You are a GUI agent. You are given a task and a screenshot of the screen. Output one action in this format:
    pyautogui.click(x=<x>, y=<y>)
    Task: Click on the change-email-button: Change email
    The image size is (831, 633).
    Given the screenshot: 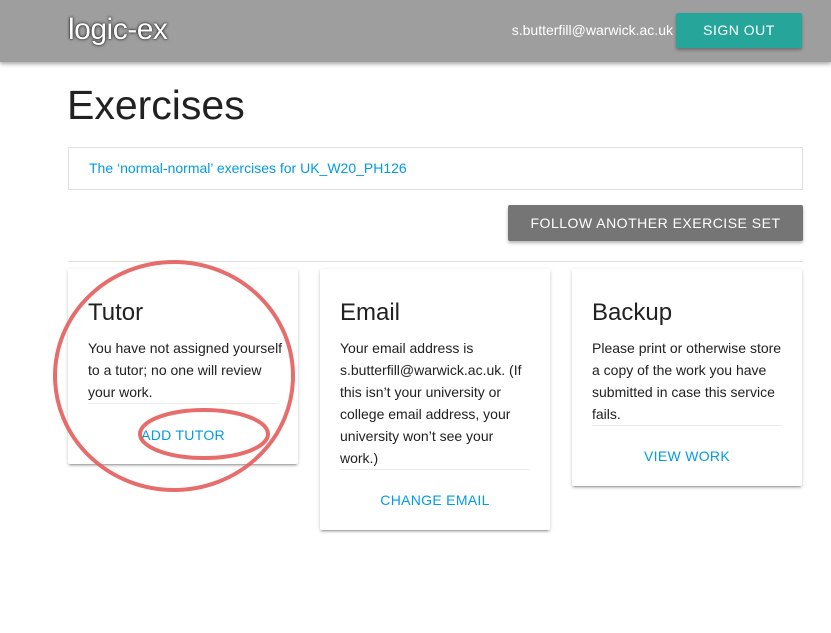 What is the action you would take?
    pyautogui.click(x=435, y=489)
    